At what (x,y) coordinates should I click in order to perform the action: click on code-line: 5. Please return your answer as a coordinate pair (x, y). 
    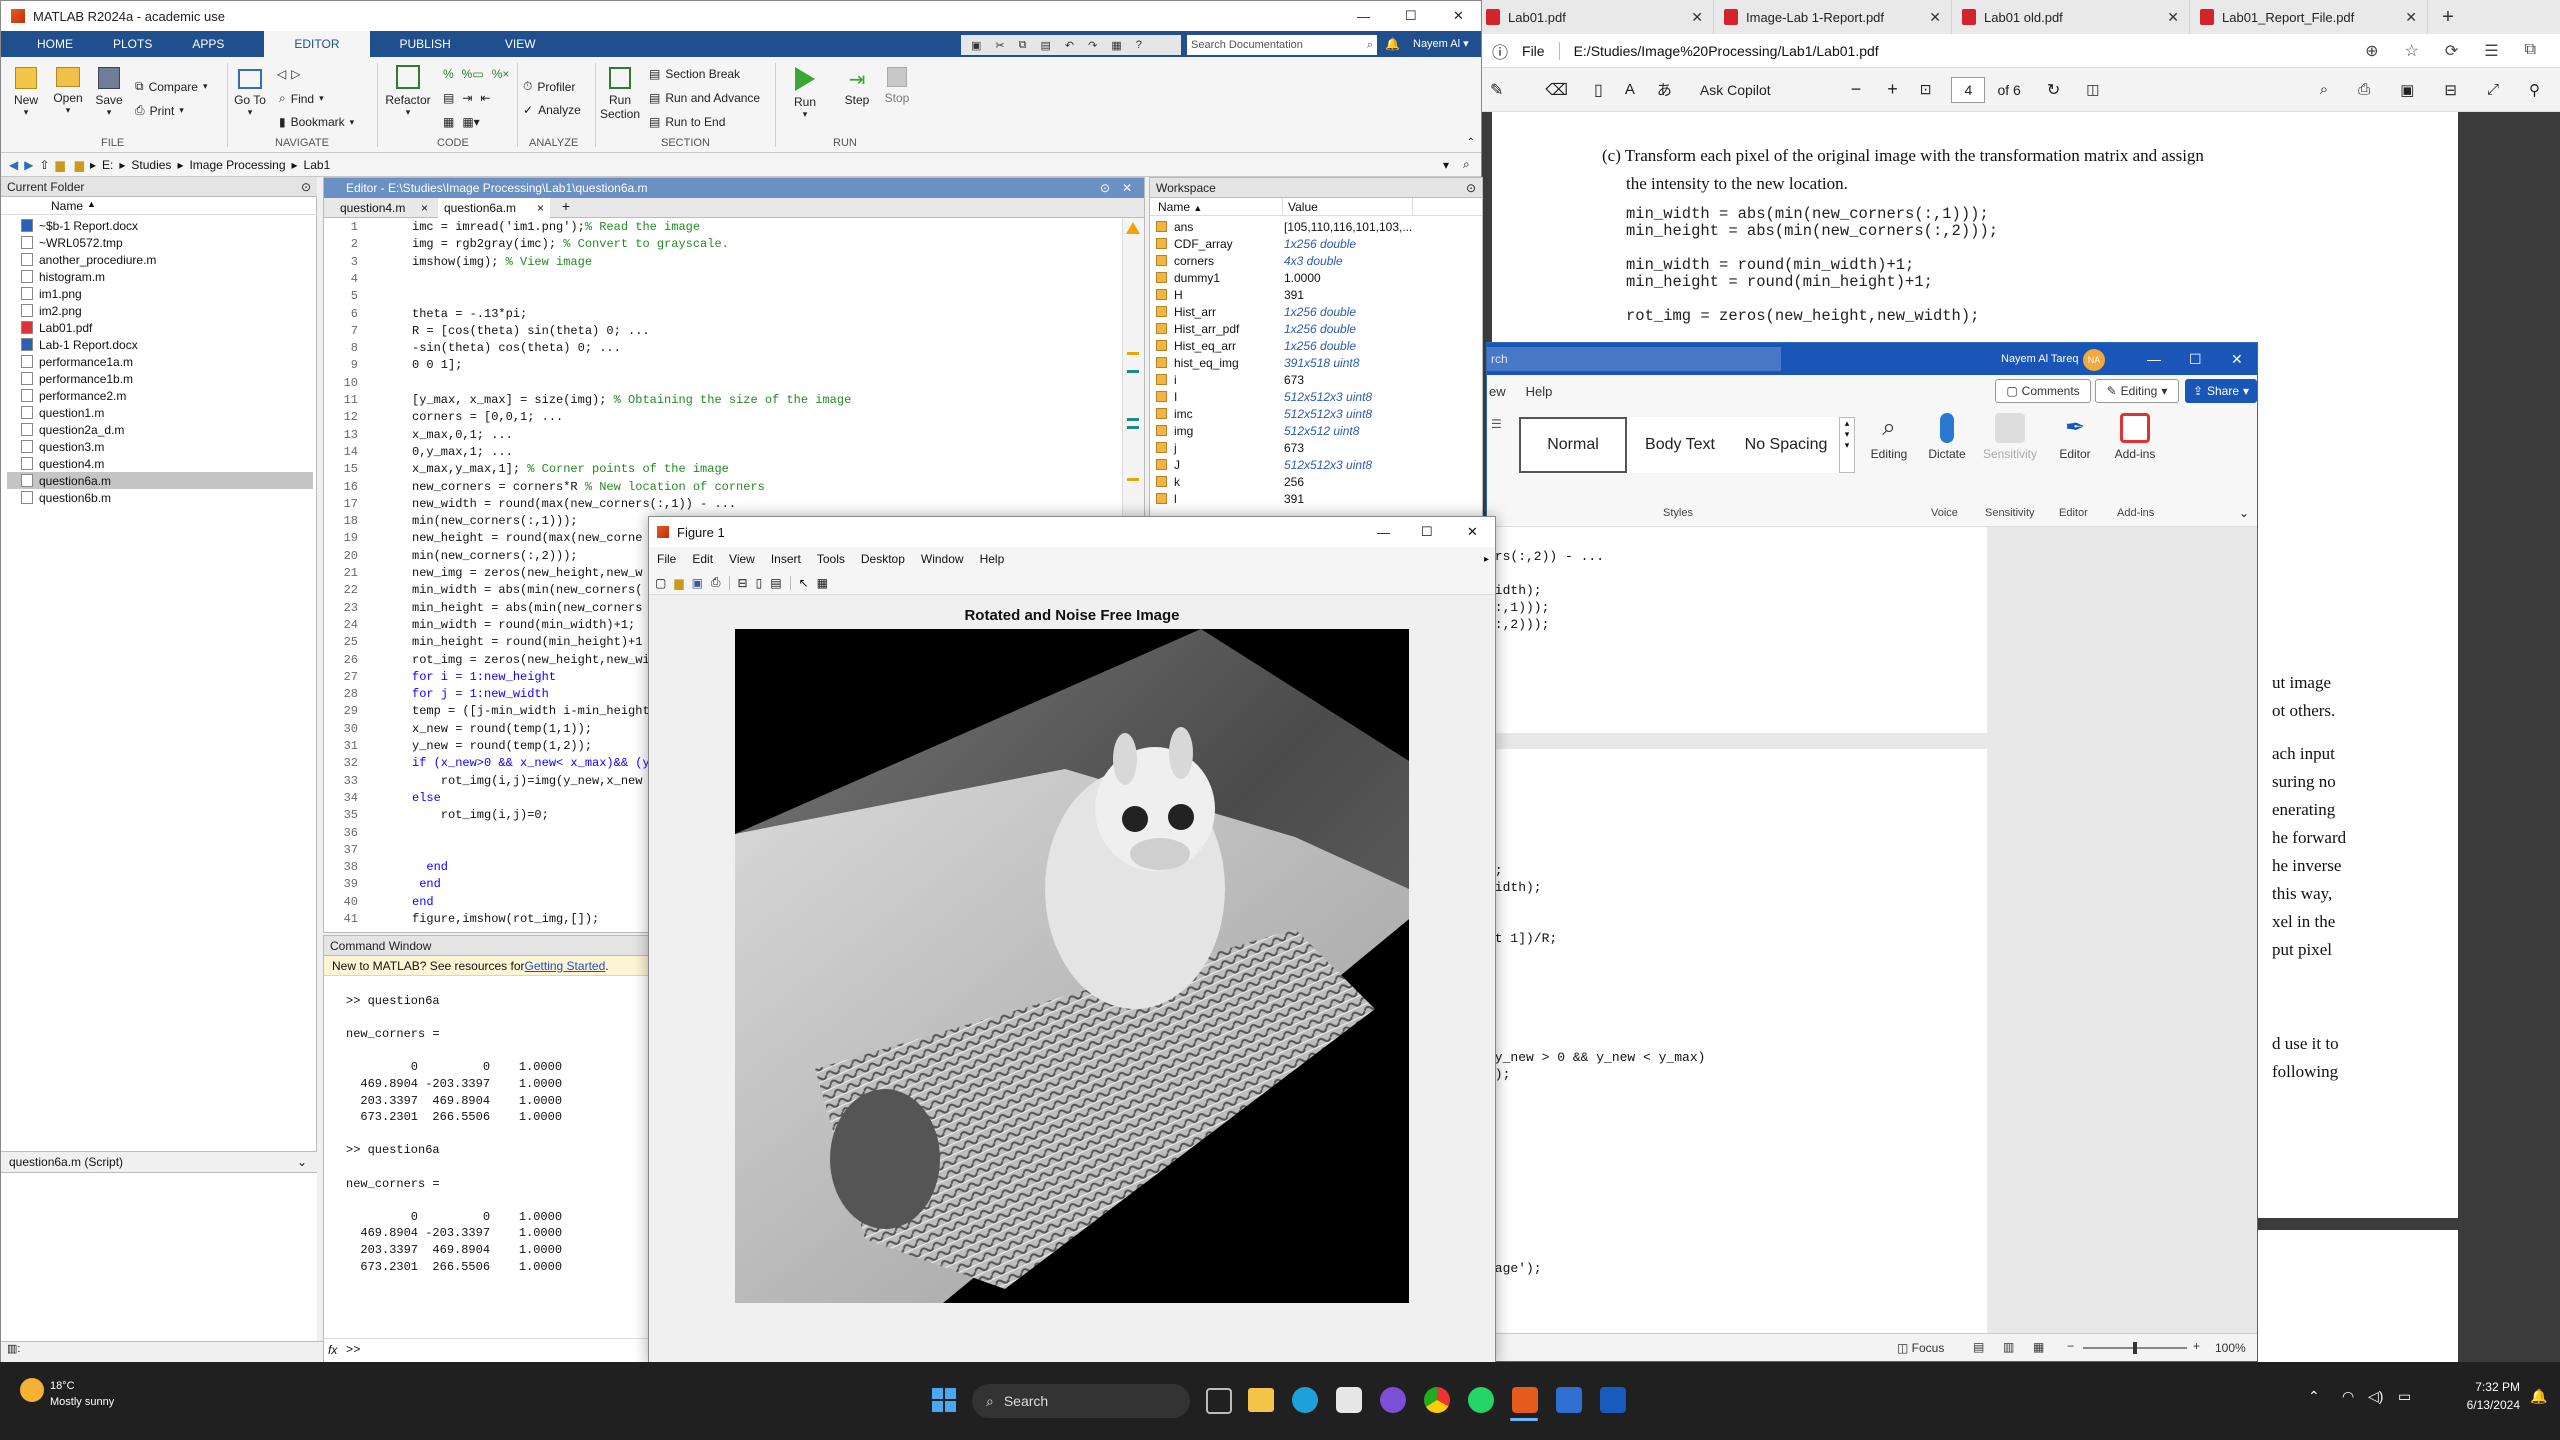
    Looking at the image, I should click on (724, 297).